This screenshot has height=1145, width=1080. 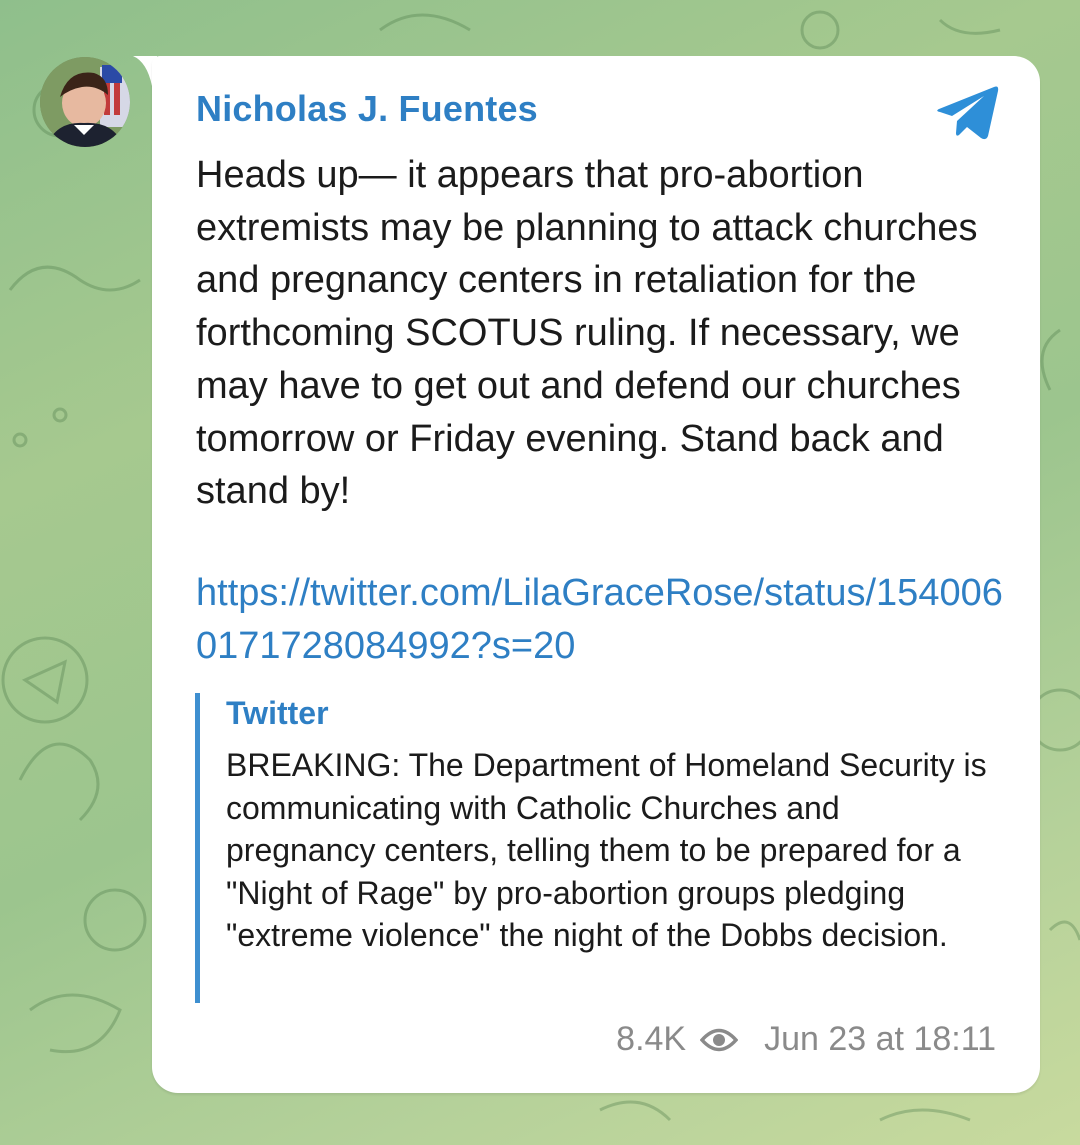 I want to click on avatar-image, so click(x=85, y=102).